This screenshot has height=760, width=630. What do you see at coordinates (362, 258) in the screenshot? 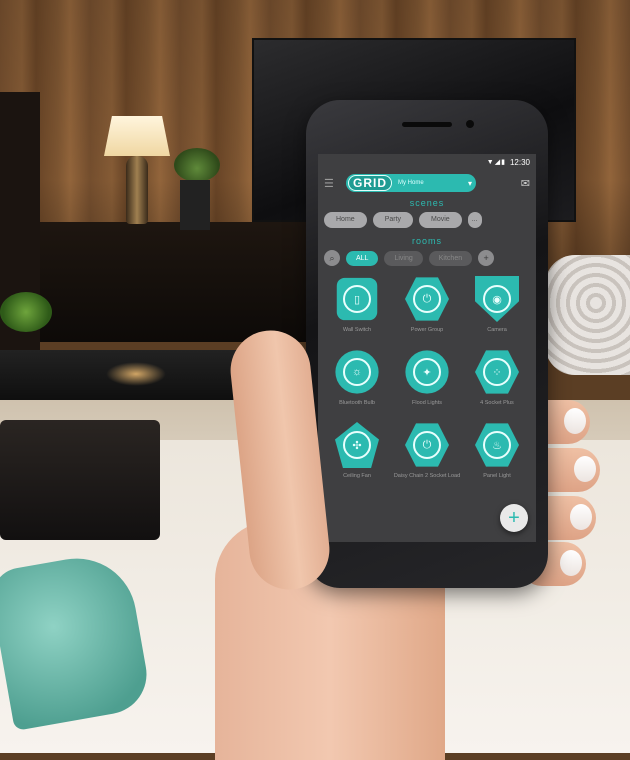
I see `room-chip-all: ALL` at bounding box center [362, 258].